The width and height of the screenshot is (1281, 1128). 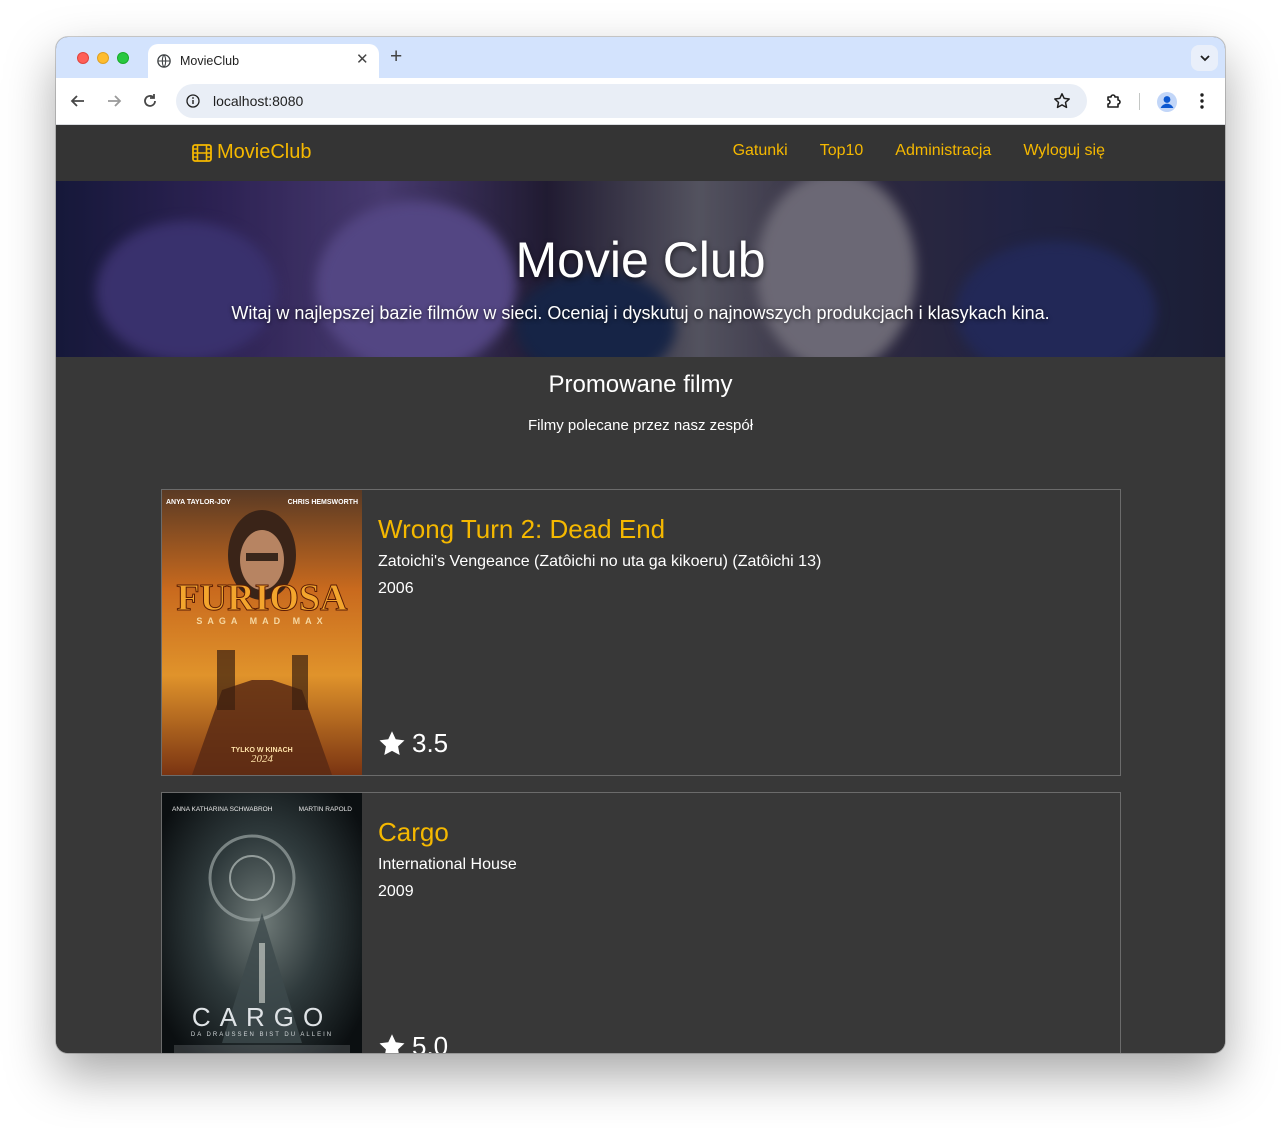 What do you see at coordinates (1064, 151) in the screenshot?
I see `nav-link-logout: Wyloguj się` at bounding box center [1064, 151].